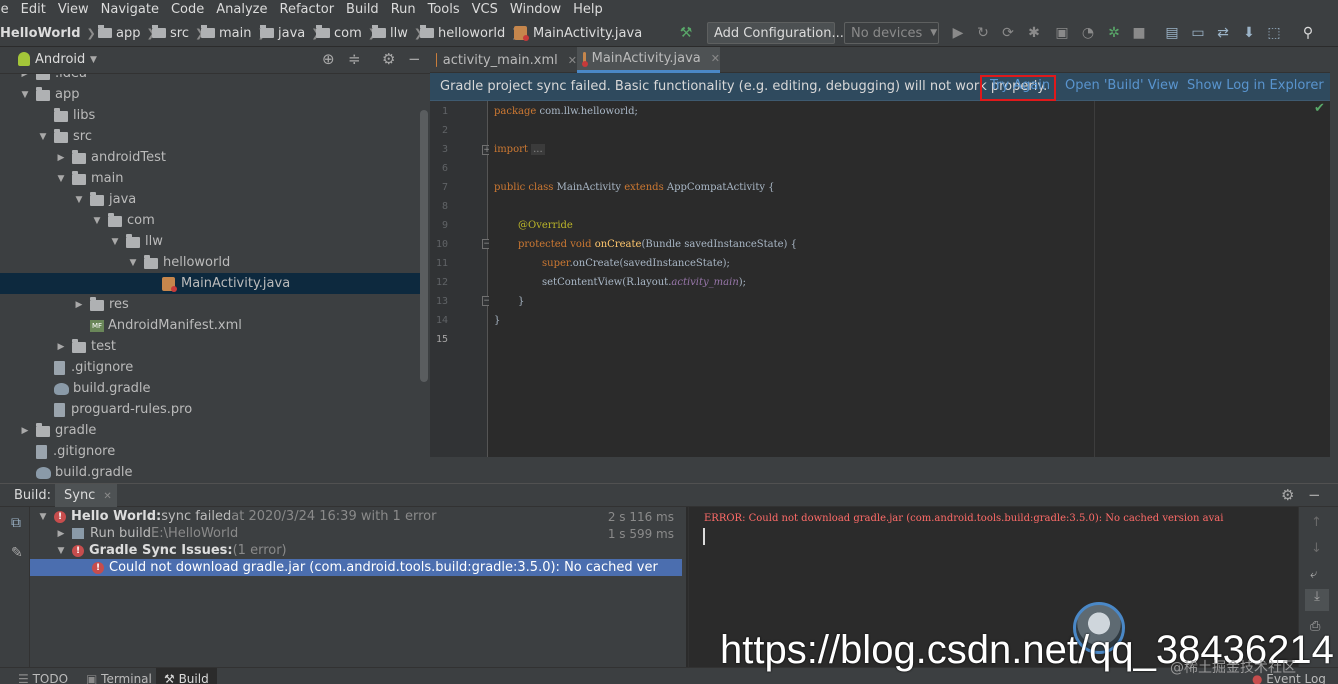  I want to click on avd-manager-icon: ▭, so click(1198, 33).